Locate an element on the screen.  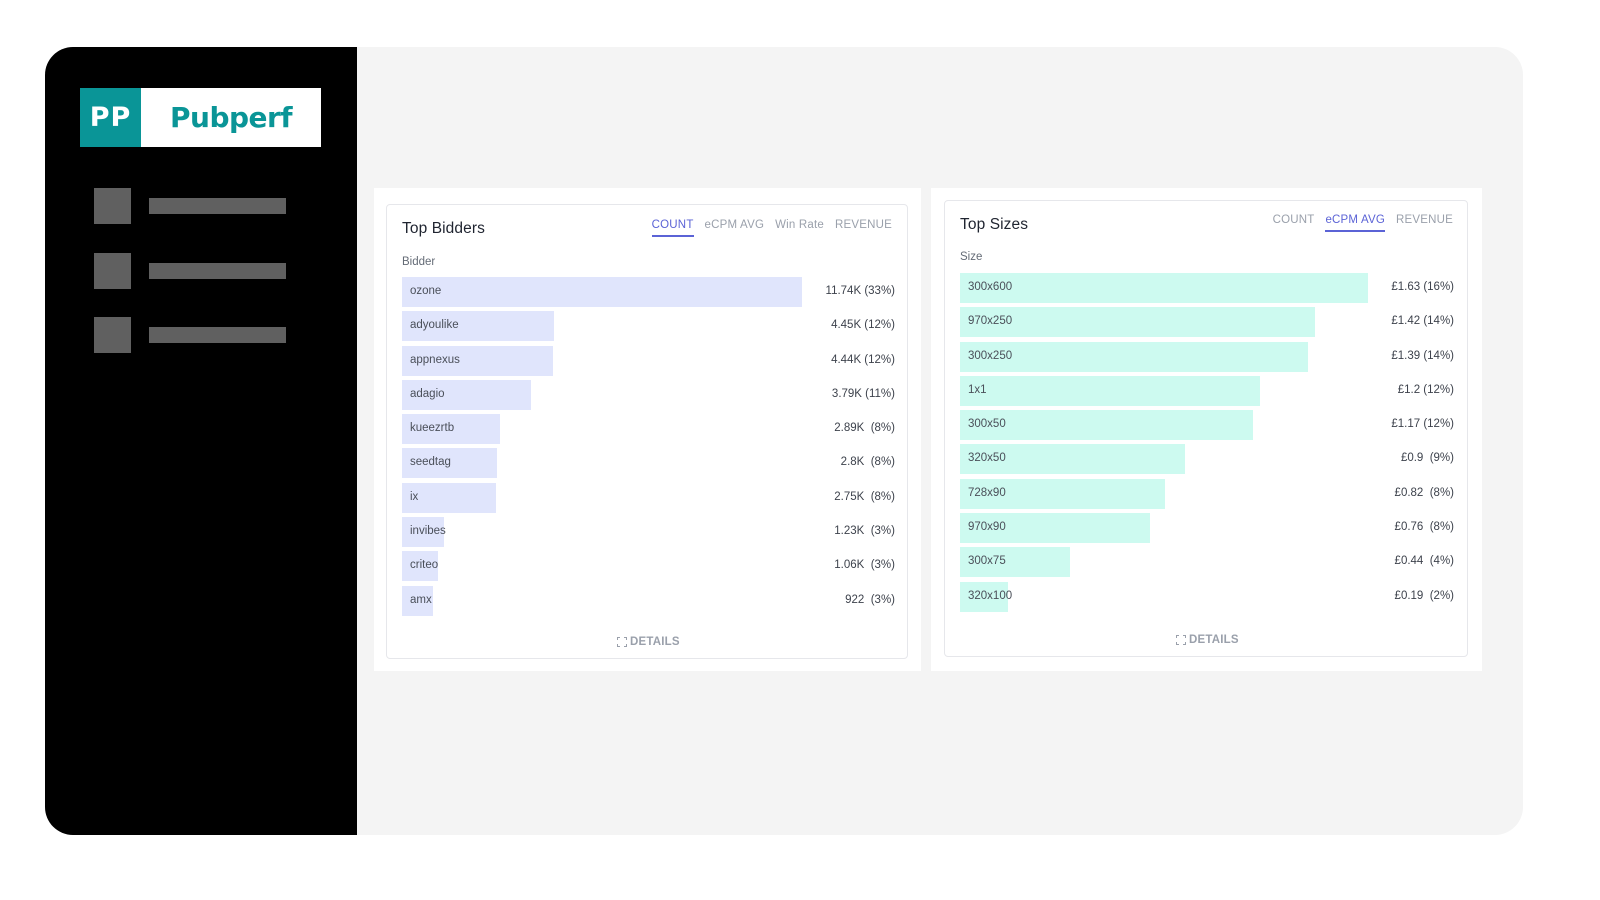
bar-label: kueezrtb is located at coordinates (432, 428).